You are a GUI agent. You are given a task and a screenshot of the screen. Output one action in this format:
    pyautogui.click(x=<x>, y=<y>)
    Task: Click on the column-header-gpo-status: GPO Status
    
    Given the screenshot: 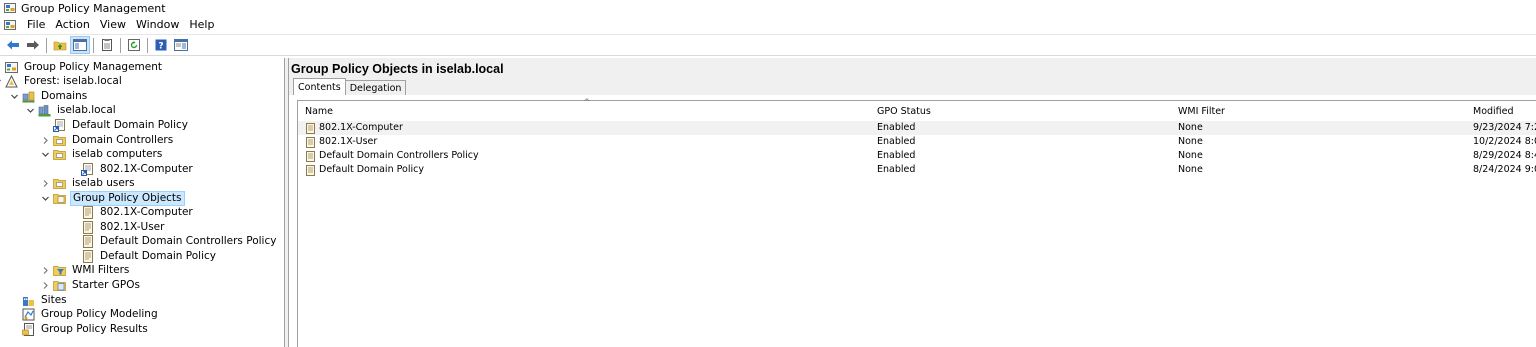 What is the action you would take?
    pyautogui.click(x=1020, y=111)
    